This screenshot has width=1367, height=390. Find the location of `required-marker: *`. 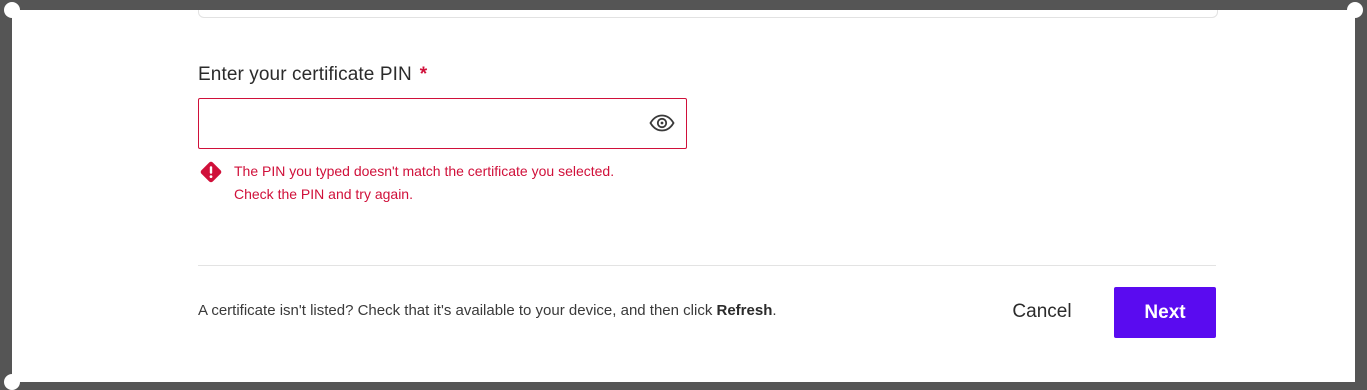

required-marker: * is located at coordinates (423, 74).